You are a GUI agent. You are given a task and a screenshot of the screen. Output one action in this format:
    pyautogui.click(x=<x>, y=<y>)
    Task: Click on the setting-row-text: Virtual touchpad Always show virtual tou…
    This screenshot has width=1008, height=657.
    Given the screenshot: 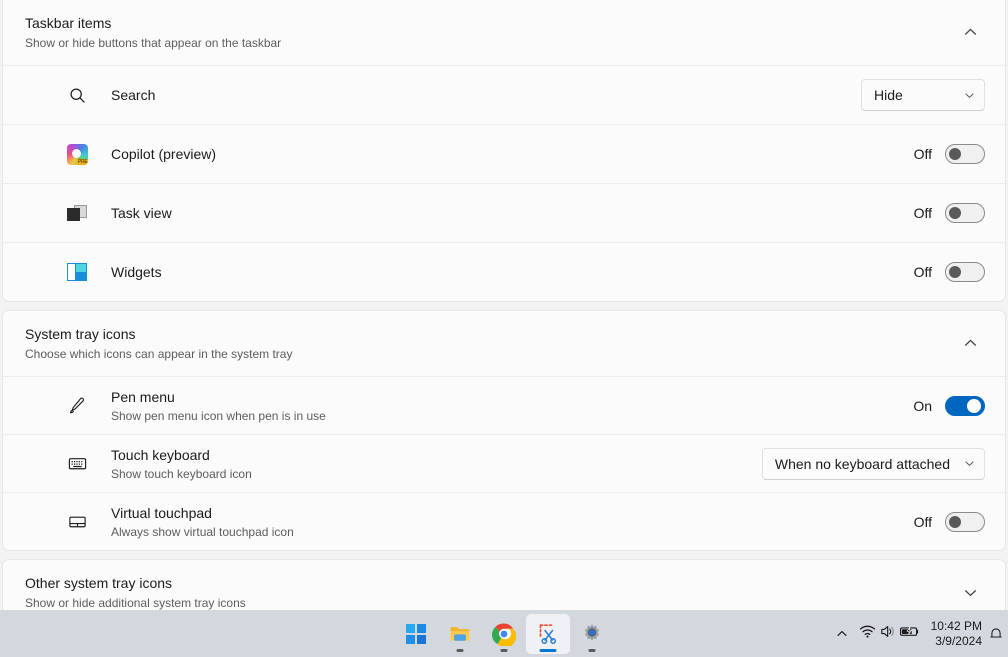 What is the action you would take?
    pyautogui.click(x=512, y=522)
    